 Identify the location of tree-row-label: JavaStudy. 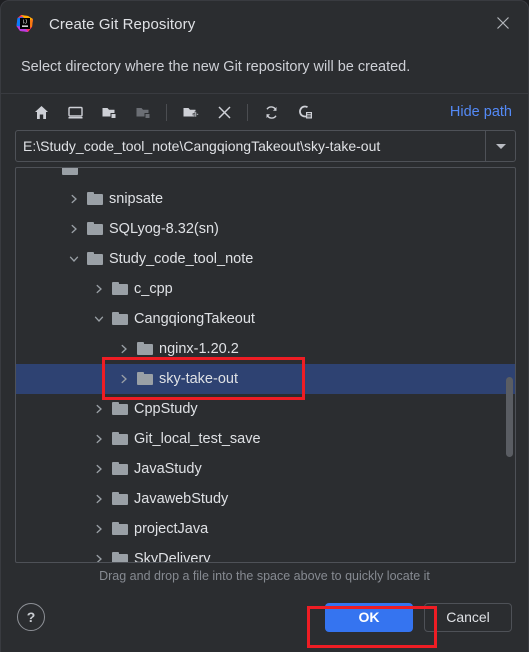
(168, 469).